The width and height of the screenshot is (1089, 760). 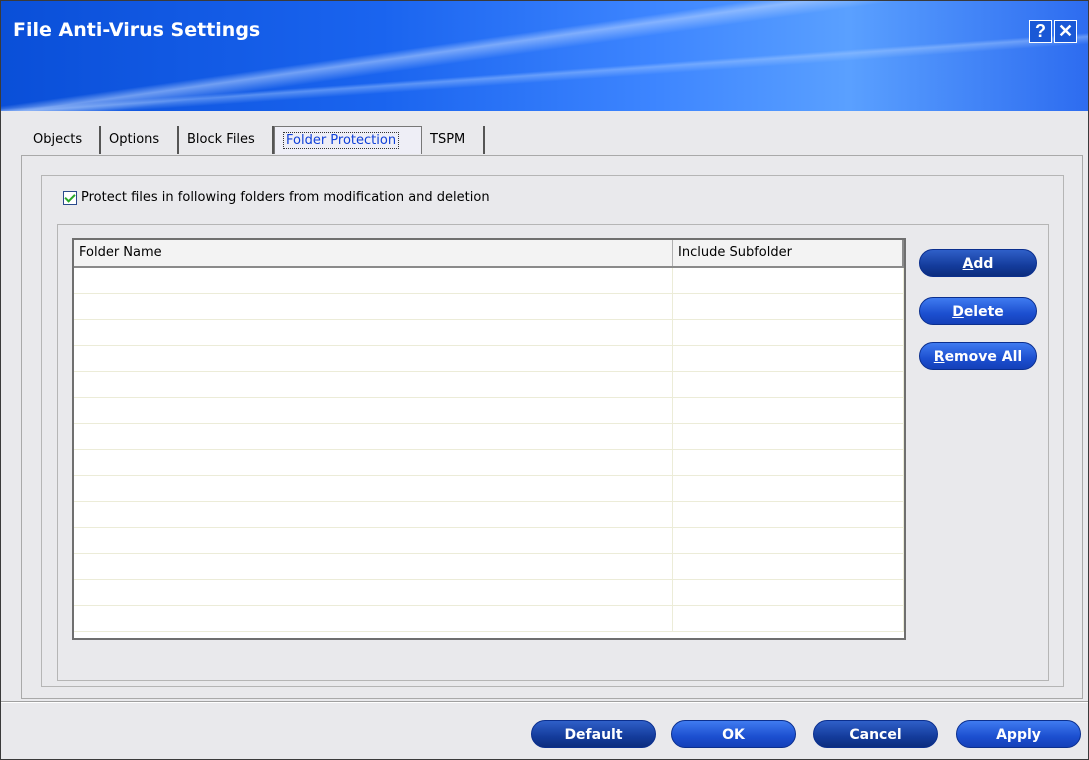 I want to click on window-title: File Anti-Virus Settings, so click(x=137, y=30).